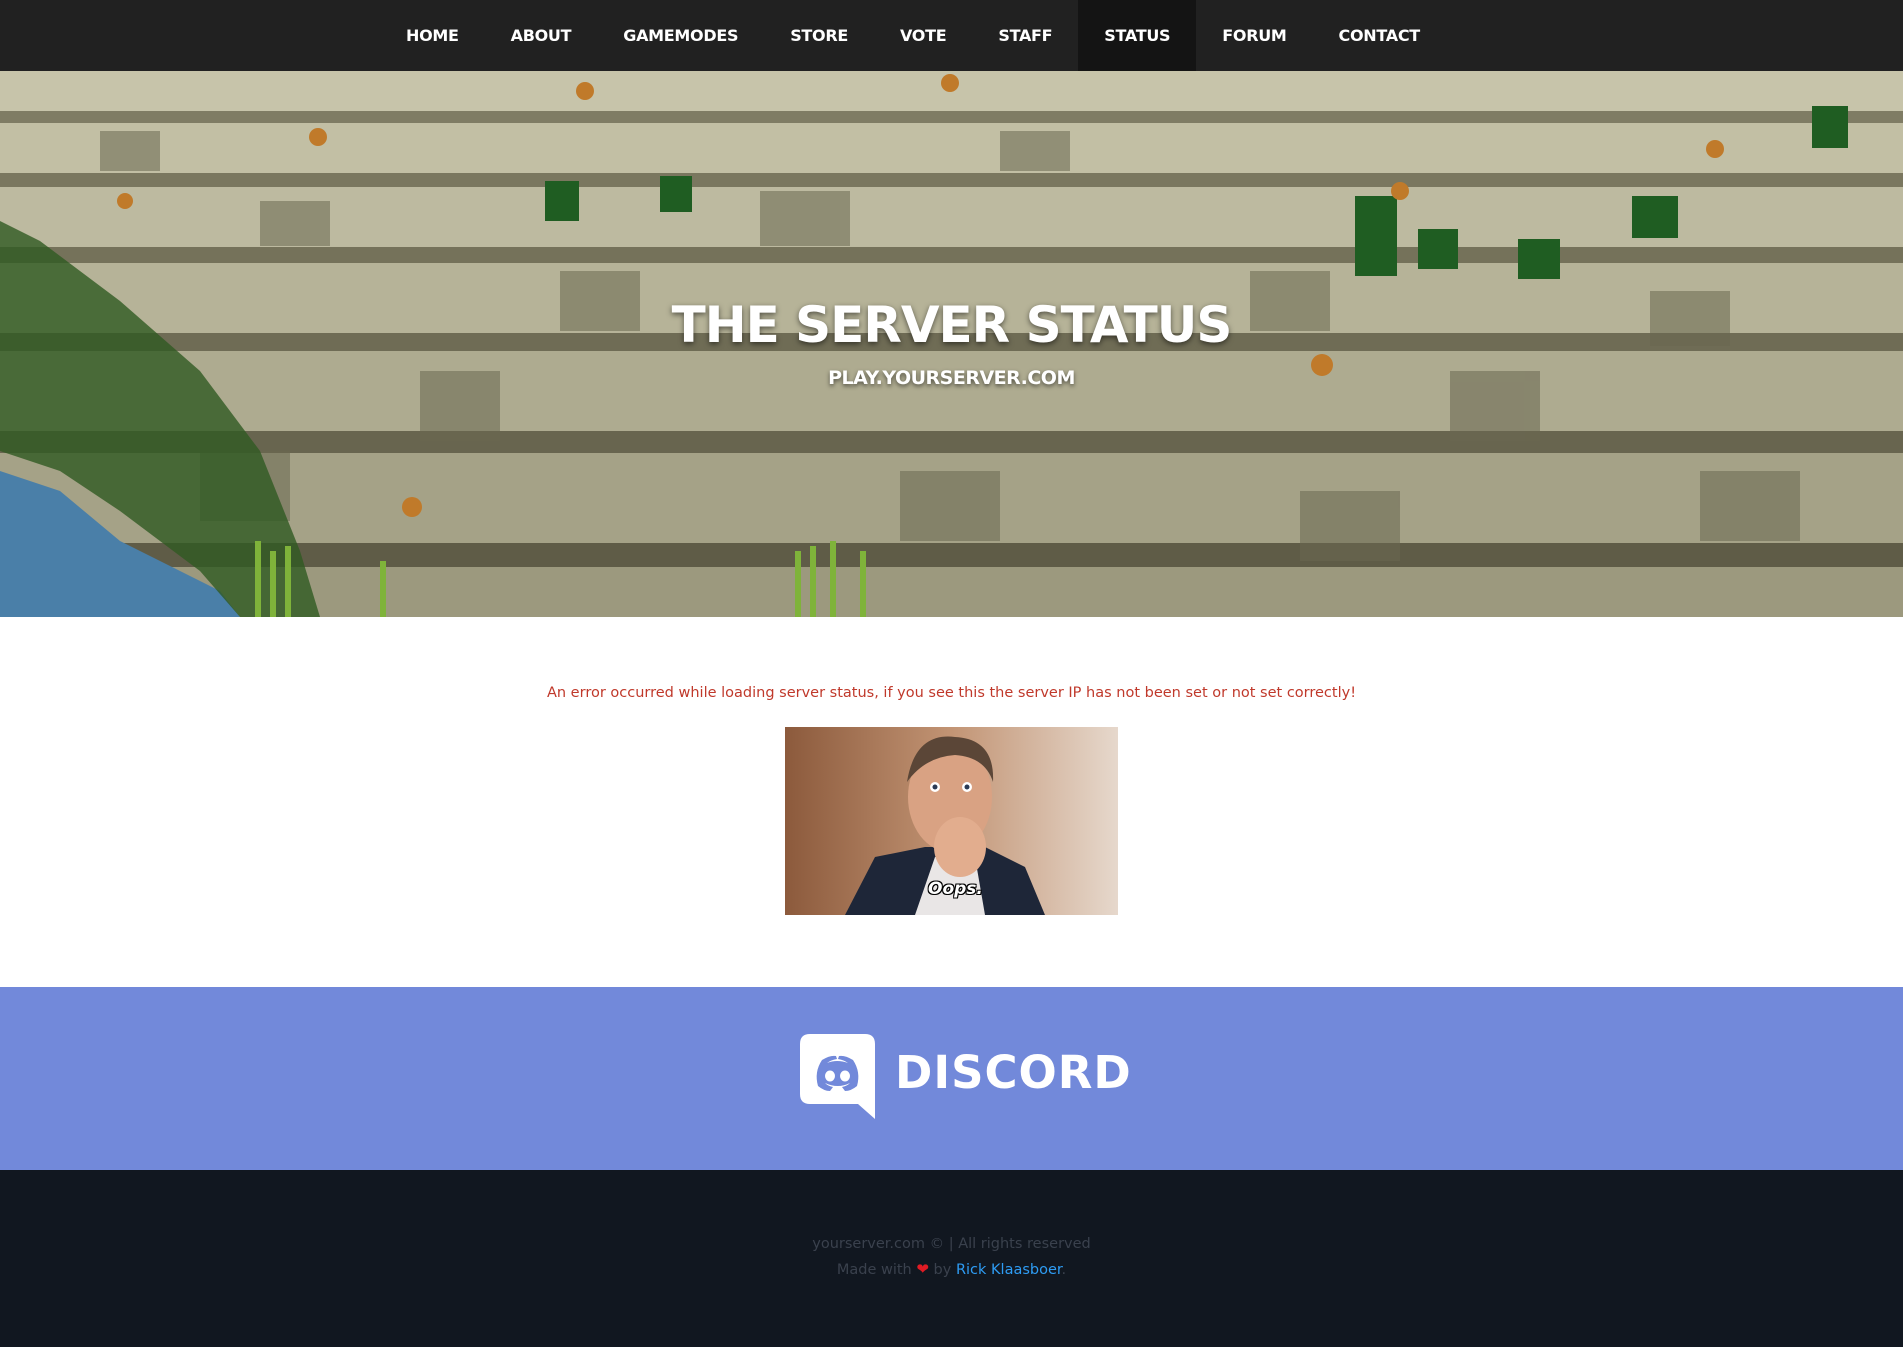 The image size is (1903, 1347). What do you see at coordinates (942, 1270) in the screenshot?
I see `by-text: by` at bounding box center [942, 1270].